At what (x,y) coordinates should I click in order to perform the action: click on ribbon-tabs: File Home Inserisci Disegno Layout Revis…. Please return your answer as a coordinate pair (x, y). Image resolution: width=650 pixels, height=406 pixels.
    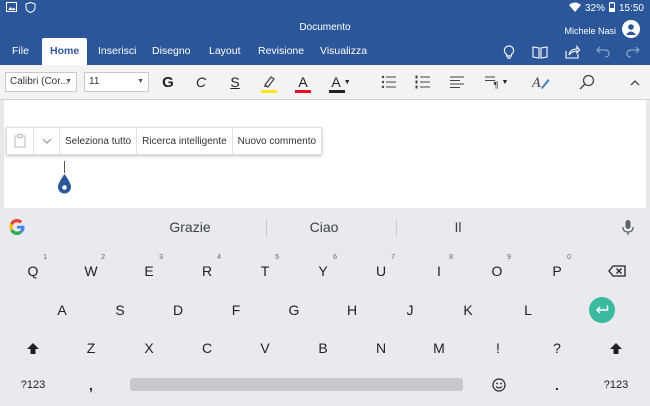
    Looking at the image, I should click on (325, 51).